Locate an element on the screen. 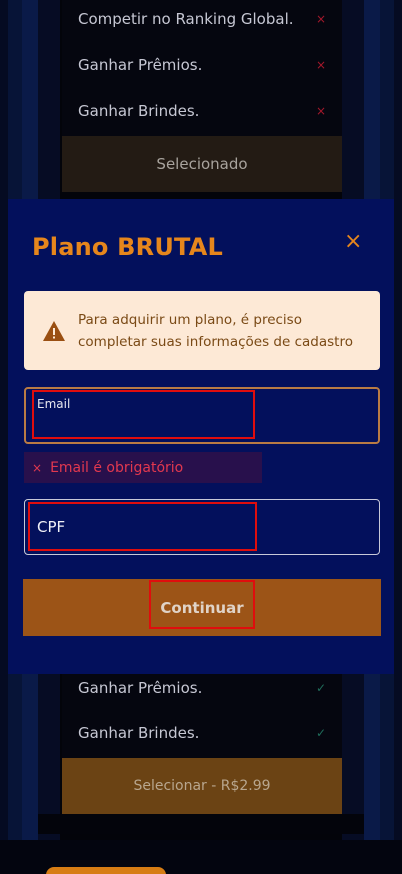  plan-feature-item: Competir no Ranking Global. × is located at coordinates (202, 19).